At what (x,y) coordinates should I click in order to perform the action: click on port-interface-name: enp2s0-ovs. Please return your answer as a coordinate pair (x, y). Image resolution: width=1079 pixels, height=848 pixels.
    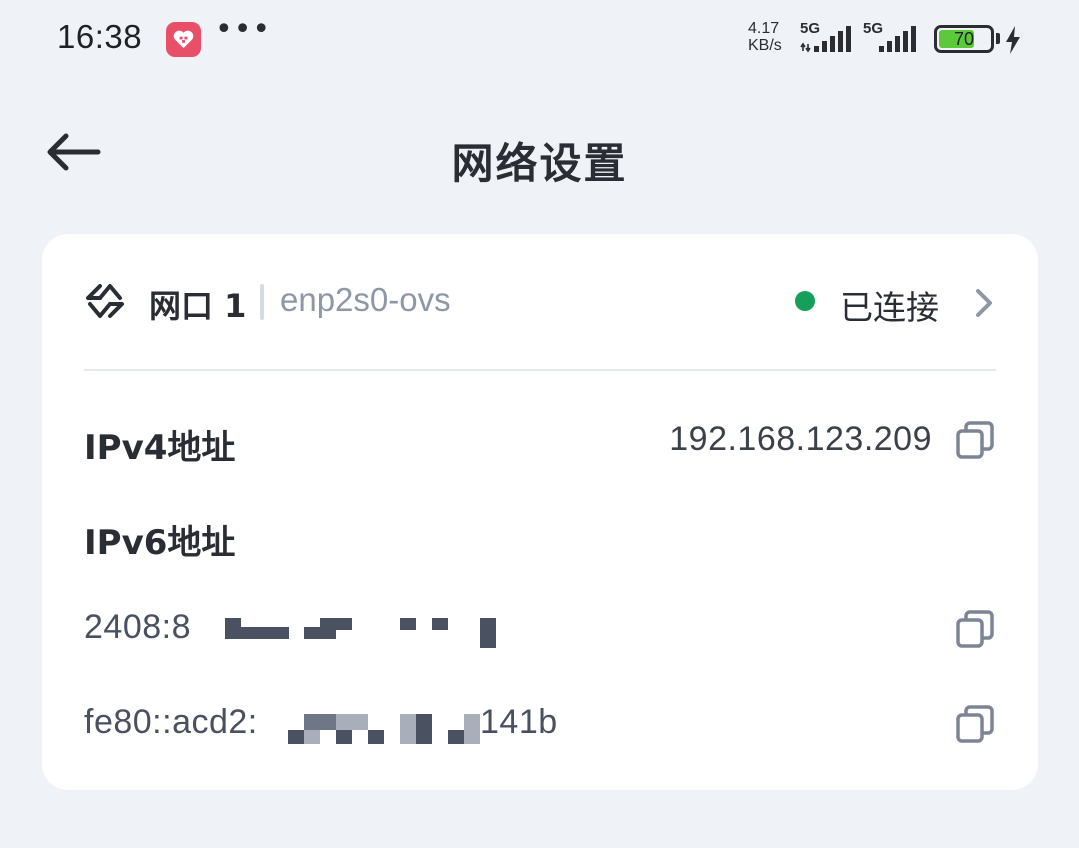
    Looking at the image, I should click on (365, 299).